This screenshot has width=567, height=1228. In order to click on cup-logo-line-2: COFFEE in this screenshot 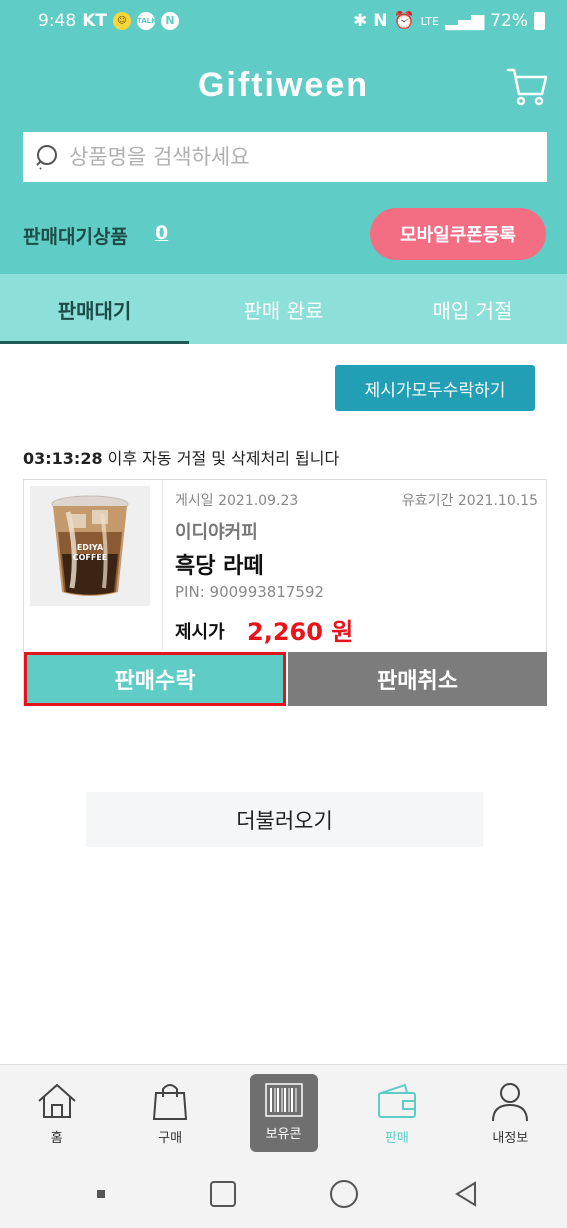, I will do `click(90, 557)`.